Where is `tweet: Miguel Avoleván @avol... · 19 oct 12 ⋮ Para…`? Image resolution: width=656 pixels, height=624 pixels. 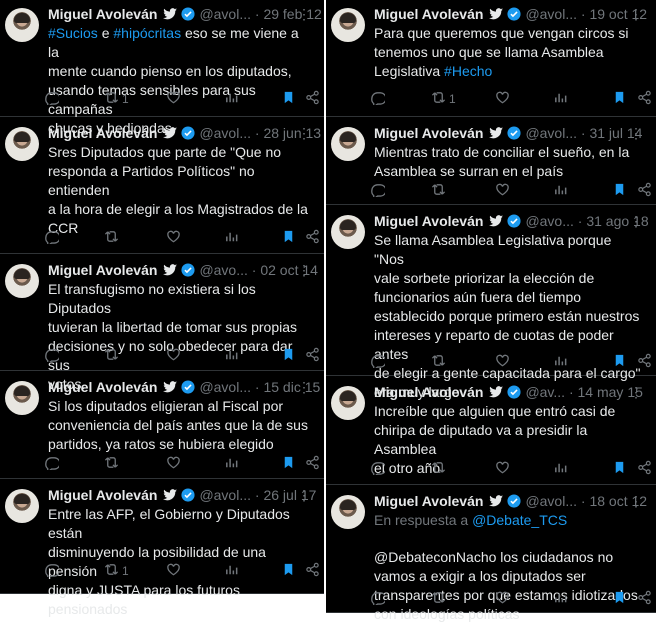
tweet: Miguel Avoleván @avol... · 19 oct 12 ⋮ Para… is located at coordinates (491, 58).